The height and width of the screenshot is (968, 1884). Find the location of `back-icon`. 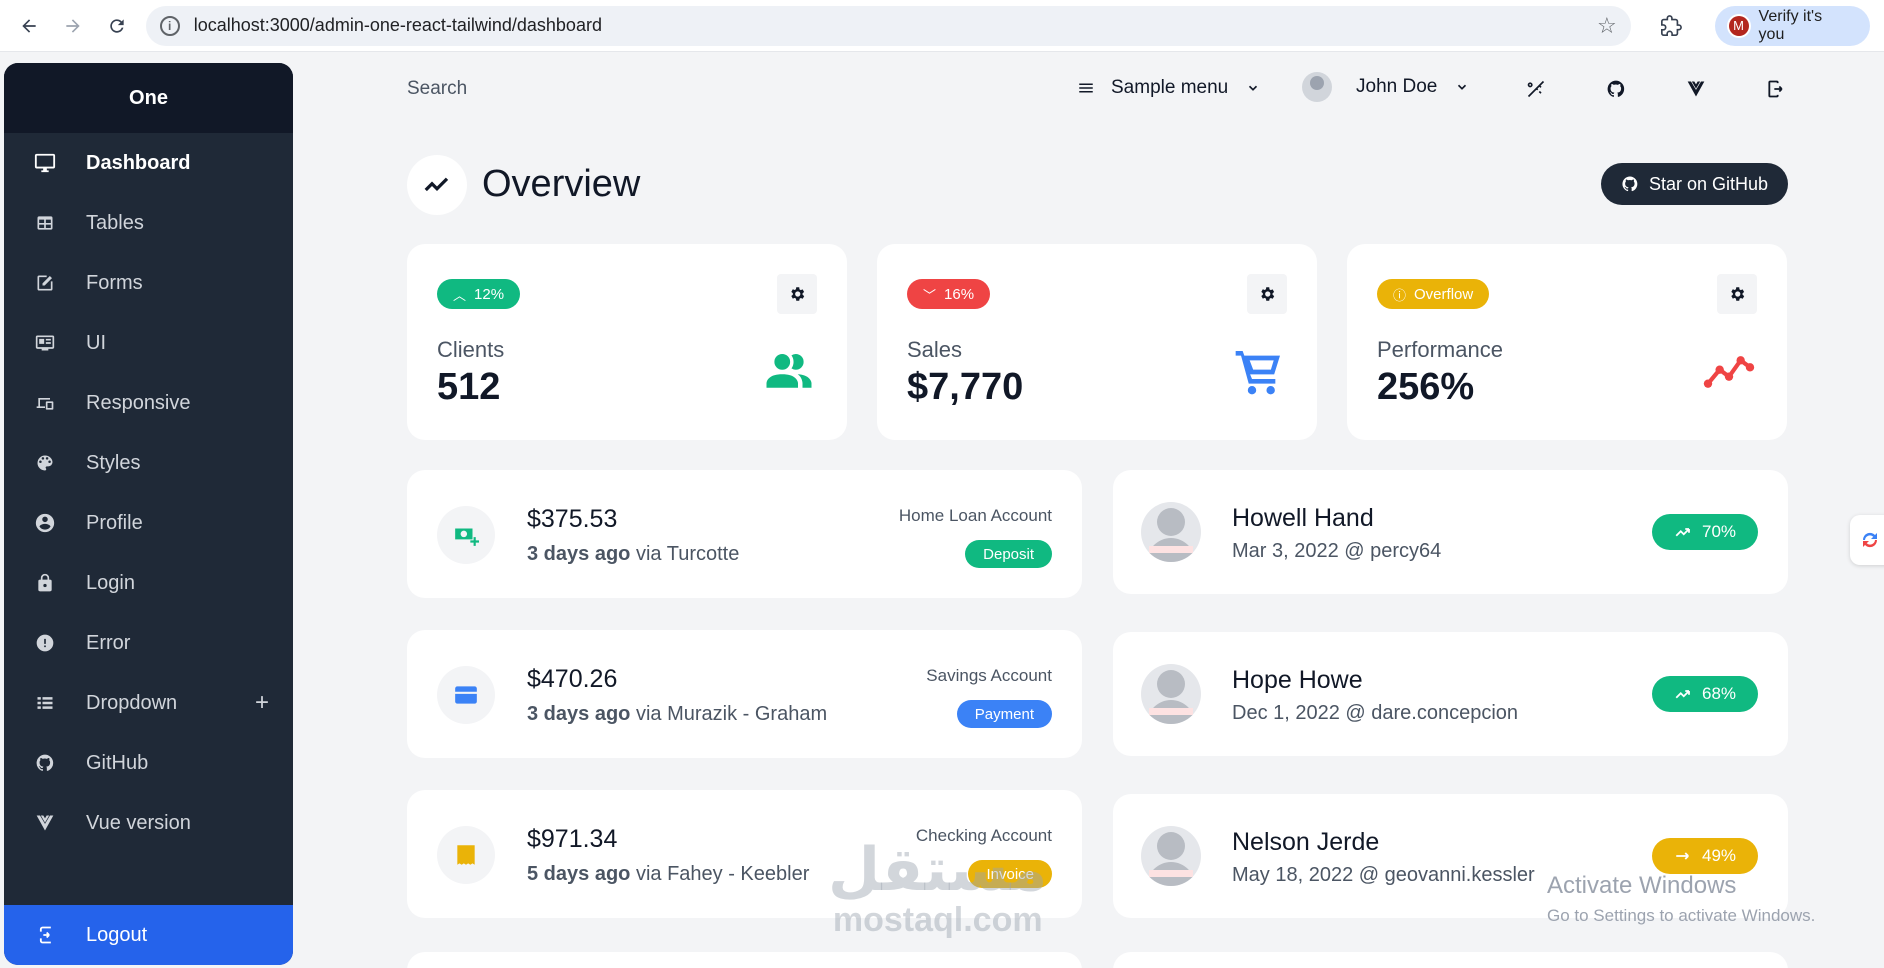

back-icon is located at coordinates (29, 26).